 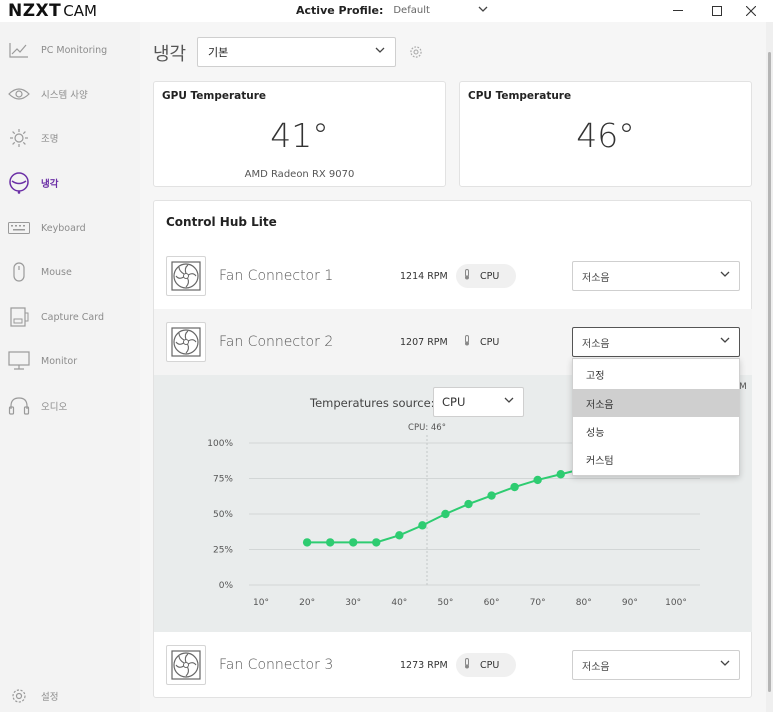 What do you see at coordinates (73, 317) in the screenshot?
I see `sidebar-item-label: Capture Card` at bounding box center [73, 317].